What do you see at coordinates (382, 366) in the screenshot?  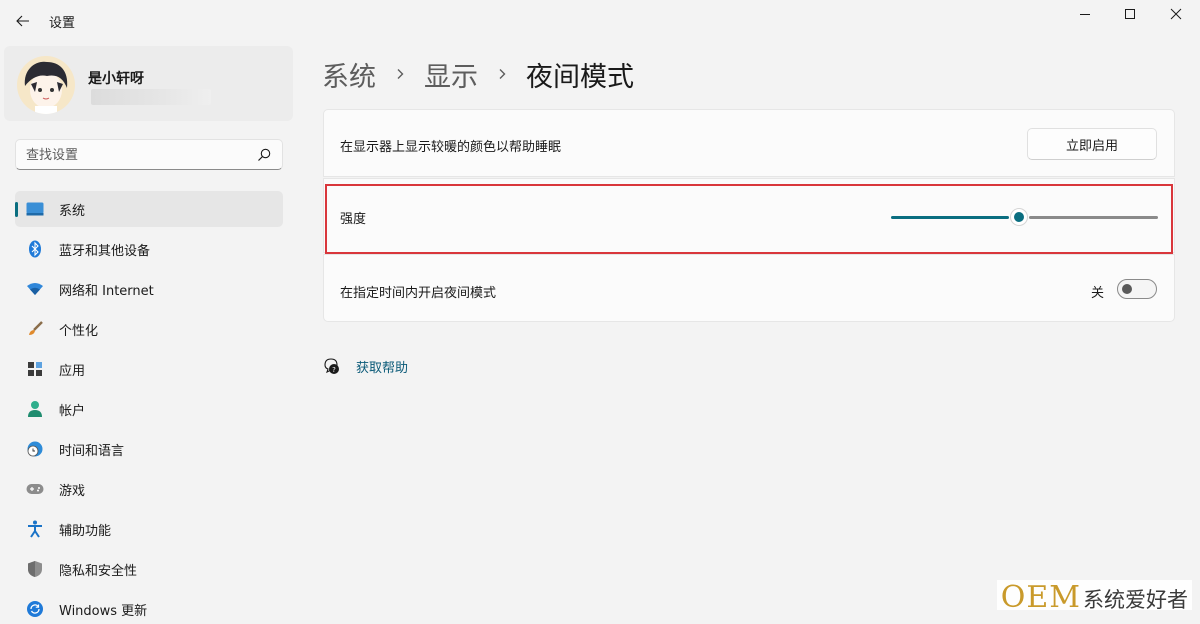 I see `get-help-link: 获取帮助` at bounding box center [382, 366].